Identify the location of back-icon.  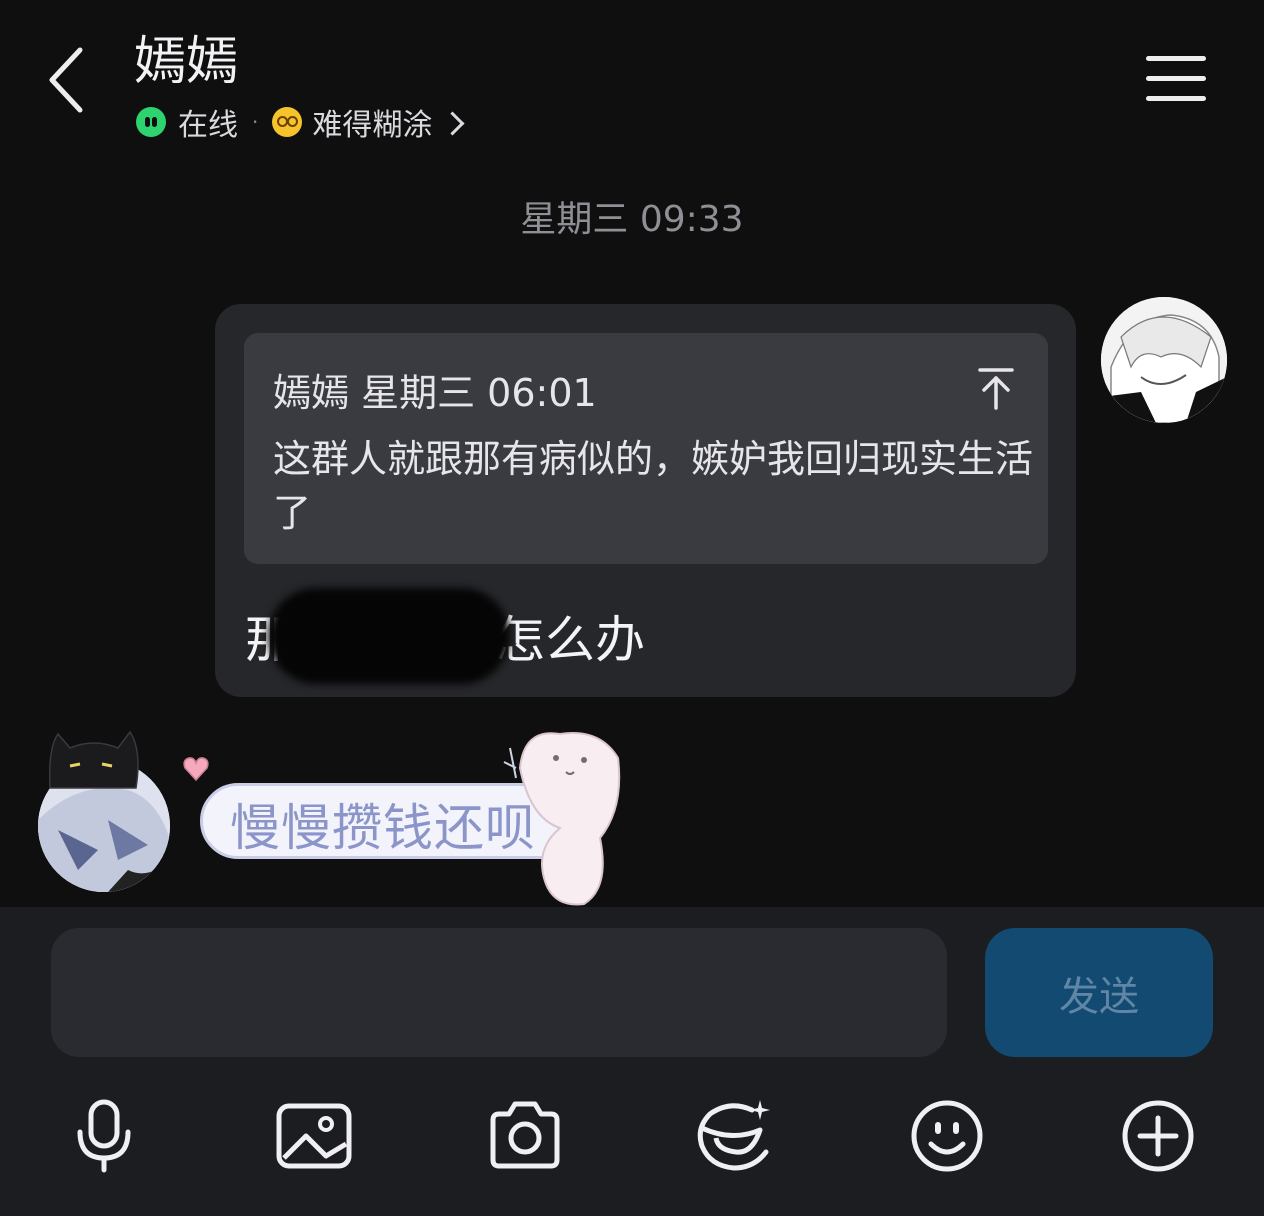
(70, 80).